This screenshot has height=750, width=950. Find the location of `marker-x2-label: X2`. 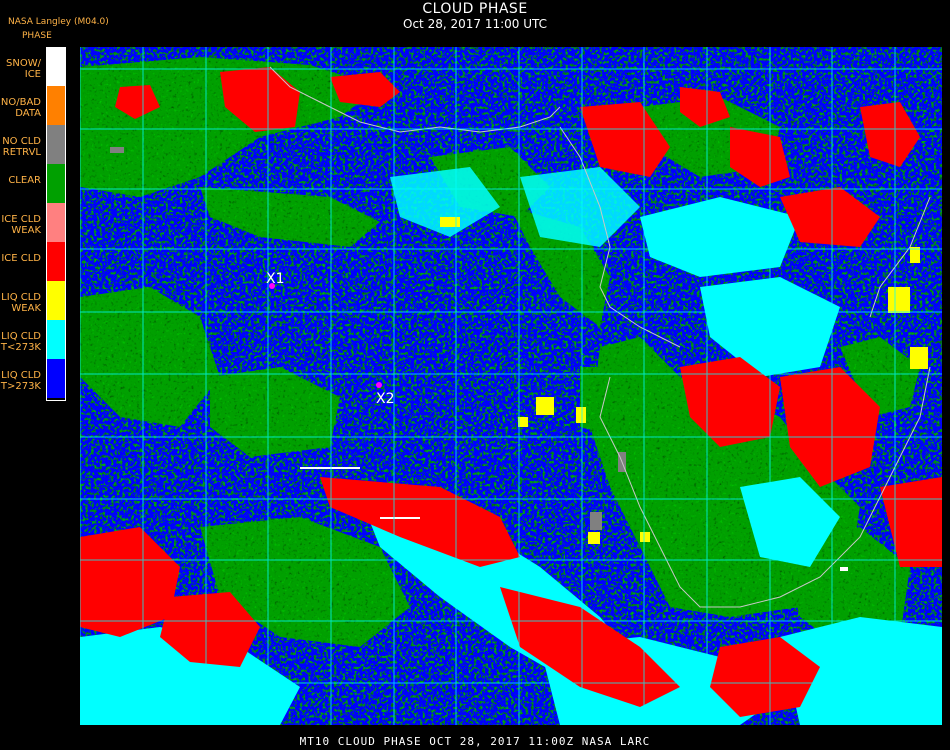

marker-x2-label: X2 is located at coordinates (385, 399).